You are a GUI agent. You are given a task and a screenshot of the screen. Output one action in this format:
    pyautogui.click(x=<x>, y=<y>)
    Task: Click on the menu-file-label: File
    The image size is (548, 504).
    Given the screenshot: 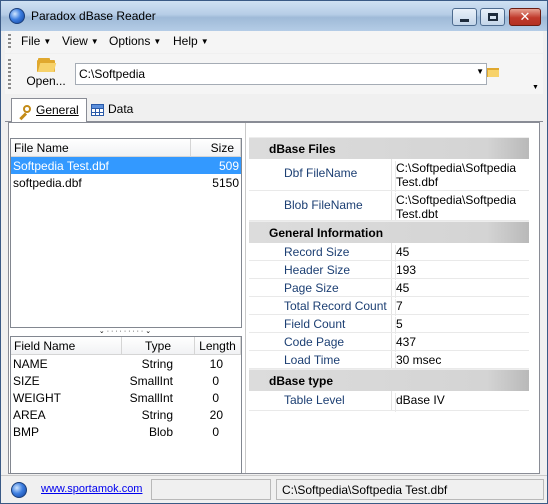 What is the action you would take?
    pyautogui.click(x=31, y=41)
    